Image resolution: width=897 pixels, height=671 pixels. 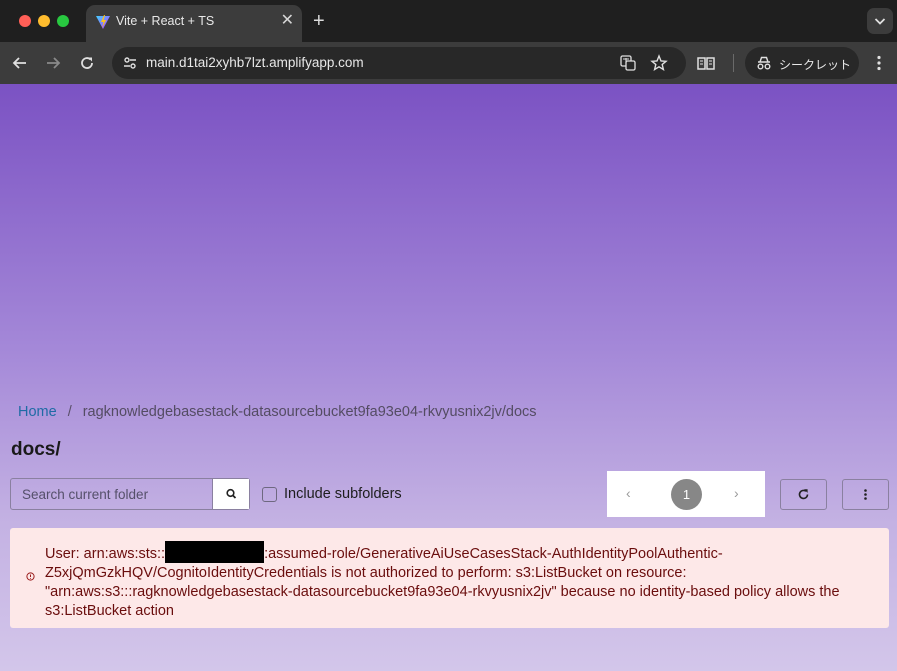 I want to click on chevron-down-icon, so click(x=880, y=21).